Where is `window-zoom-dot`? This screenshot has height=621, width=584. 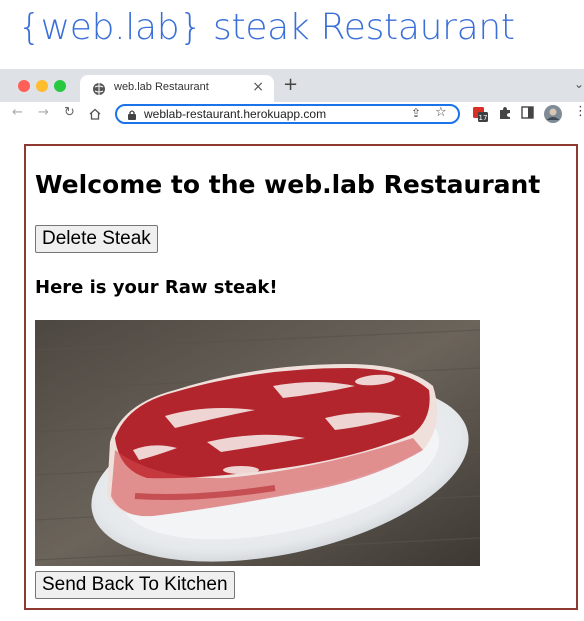 window-zoom-dot is located at coordinates (60, 86).